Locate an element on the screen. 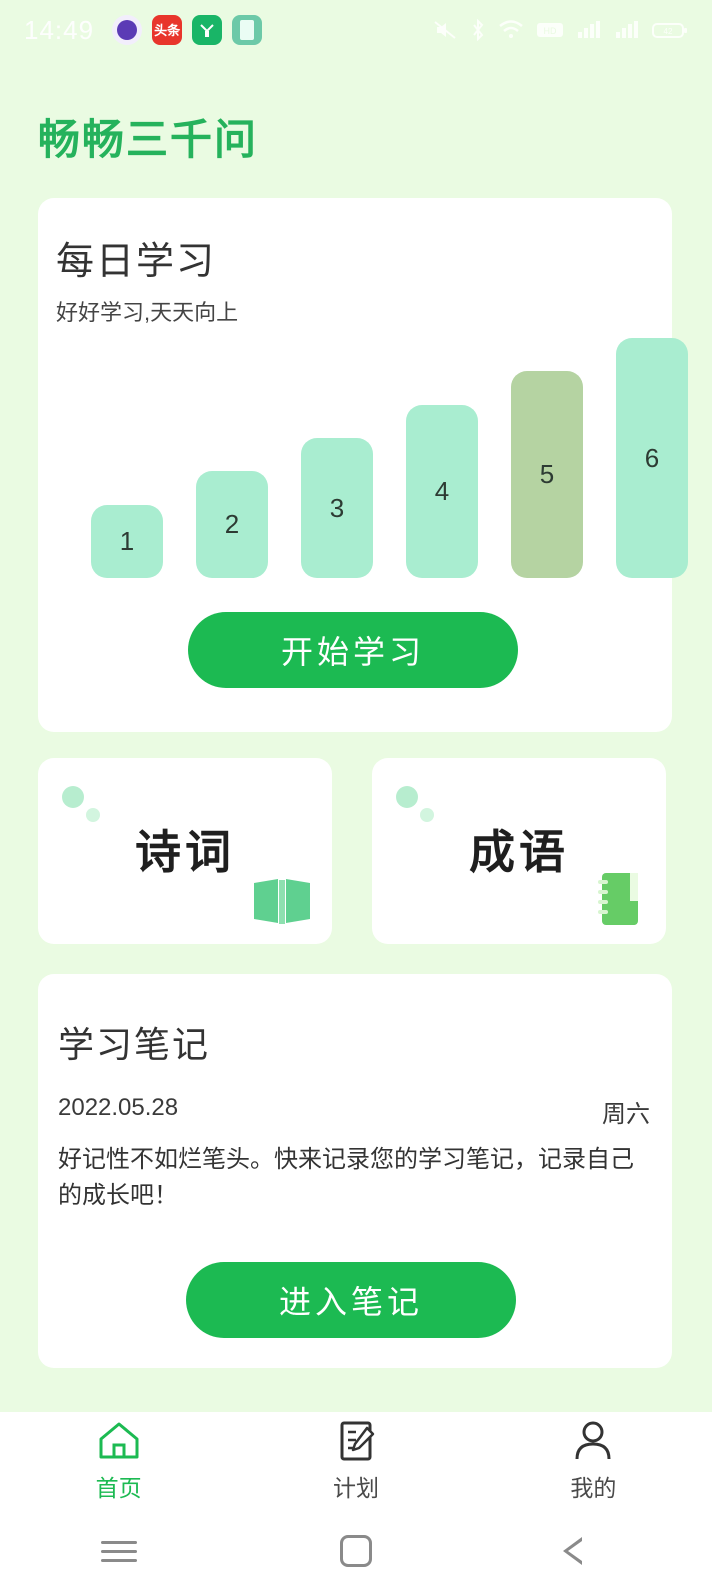  chart-bar: 1 is located at coordinates (127, 541).